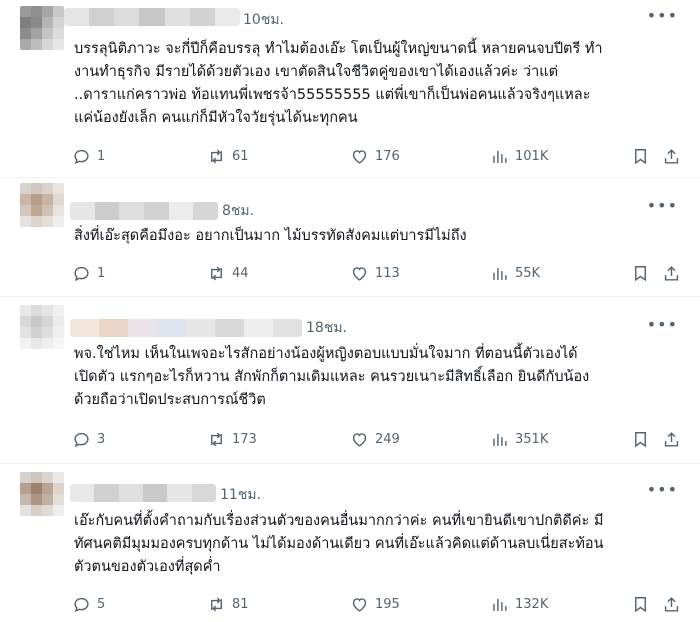 Image resolution: width=700 pixels, height=622 pixels. I want to click on repost-count: 44, so click(240, 273).